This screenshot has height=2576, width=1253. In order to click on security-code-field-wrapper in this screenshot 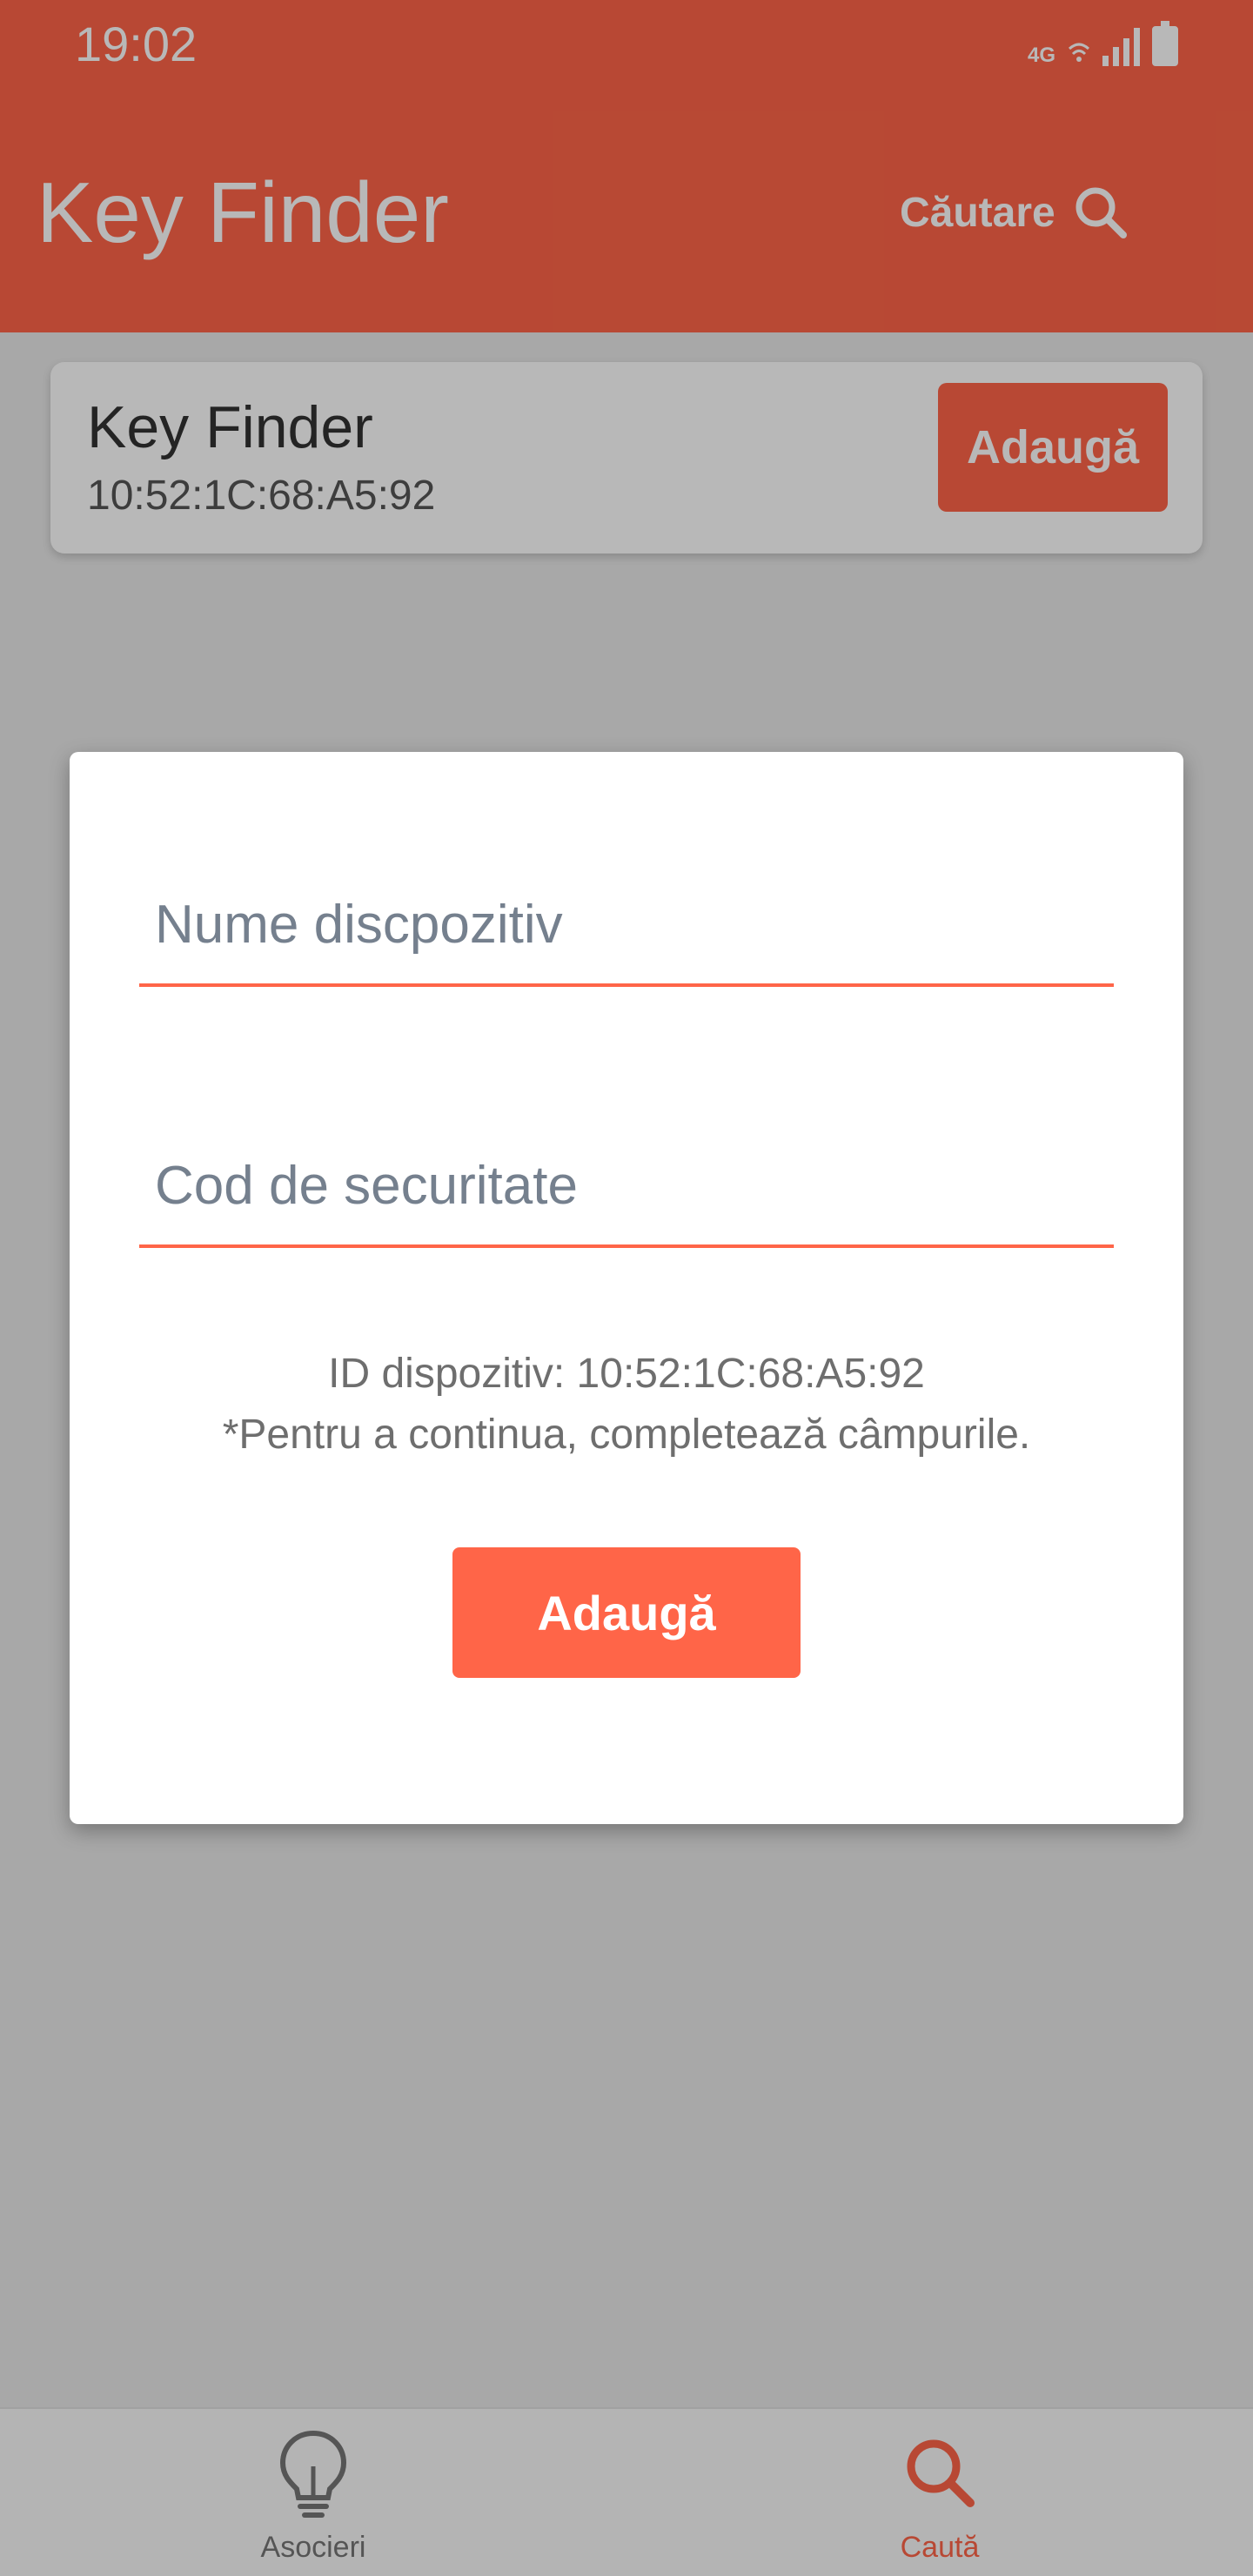, I will do `click(626, 1191)`.